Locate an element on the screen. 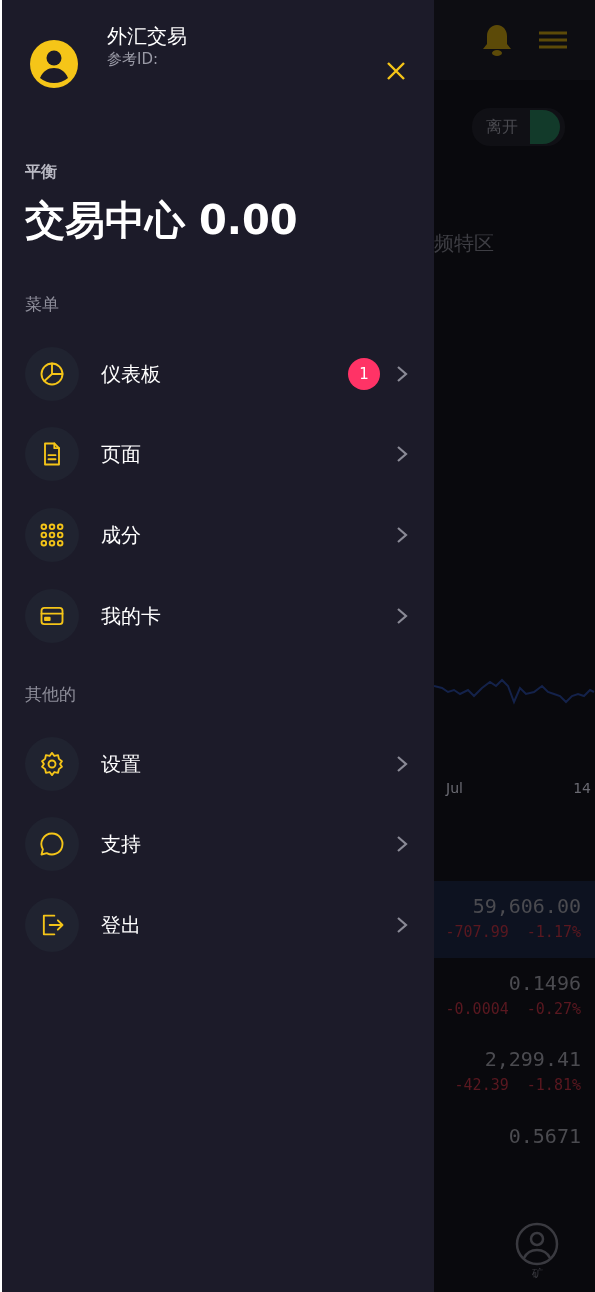  menu-item: 成分 is located at coordinates (218, 535).